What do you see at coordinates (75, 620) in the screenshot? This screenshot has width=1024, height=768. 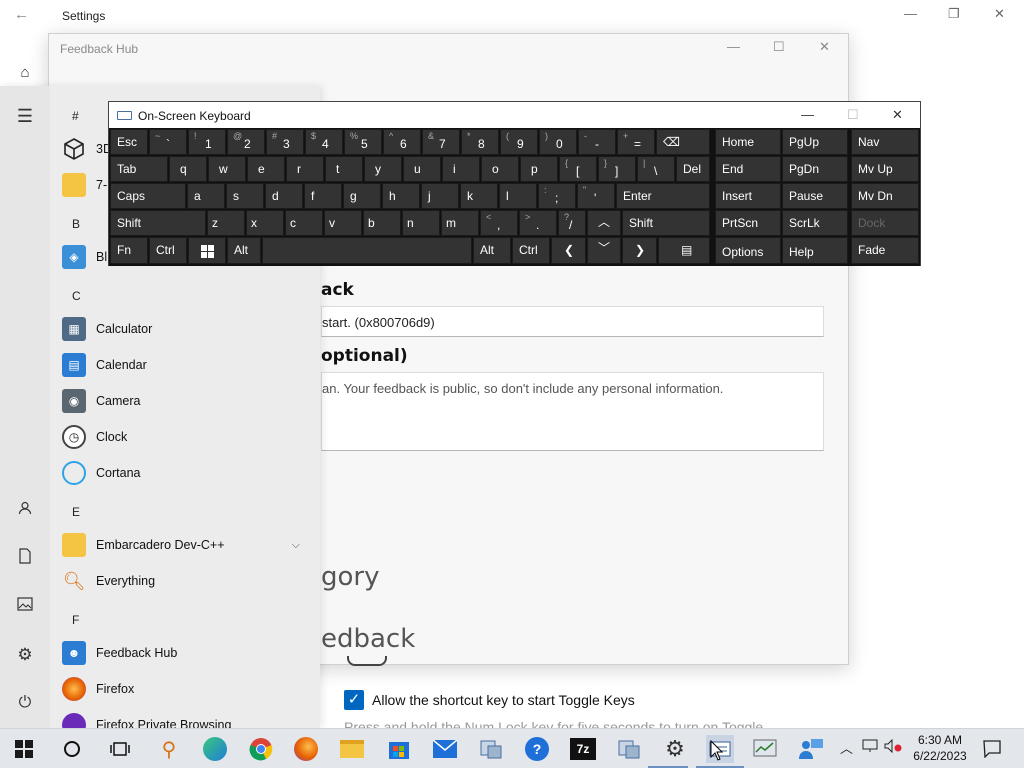 I see `group-letter: F` at bounding box center [75, 620].